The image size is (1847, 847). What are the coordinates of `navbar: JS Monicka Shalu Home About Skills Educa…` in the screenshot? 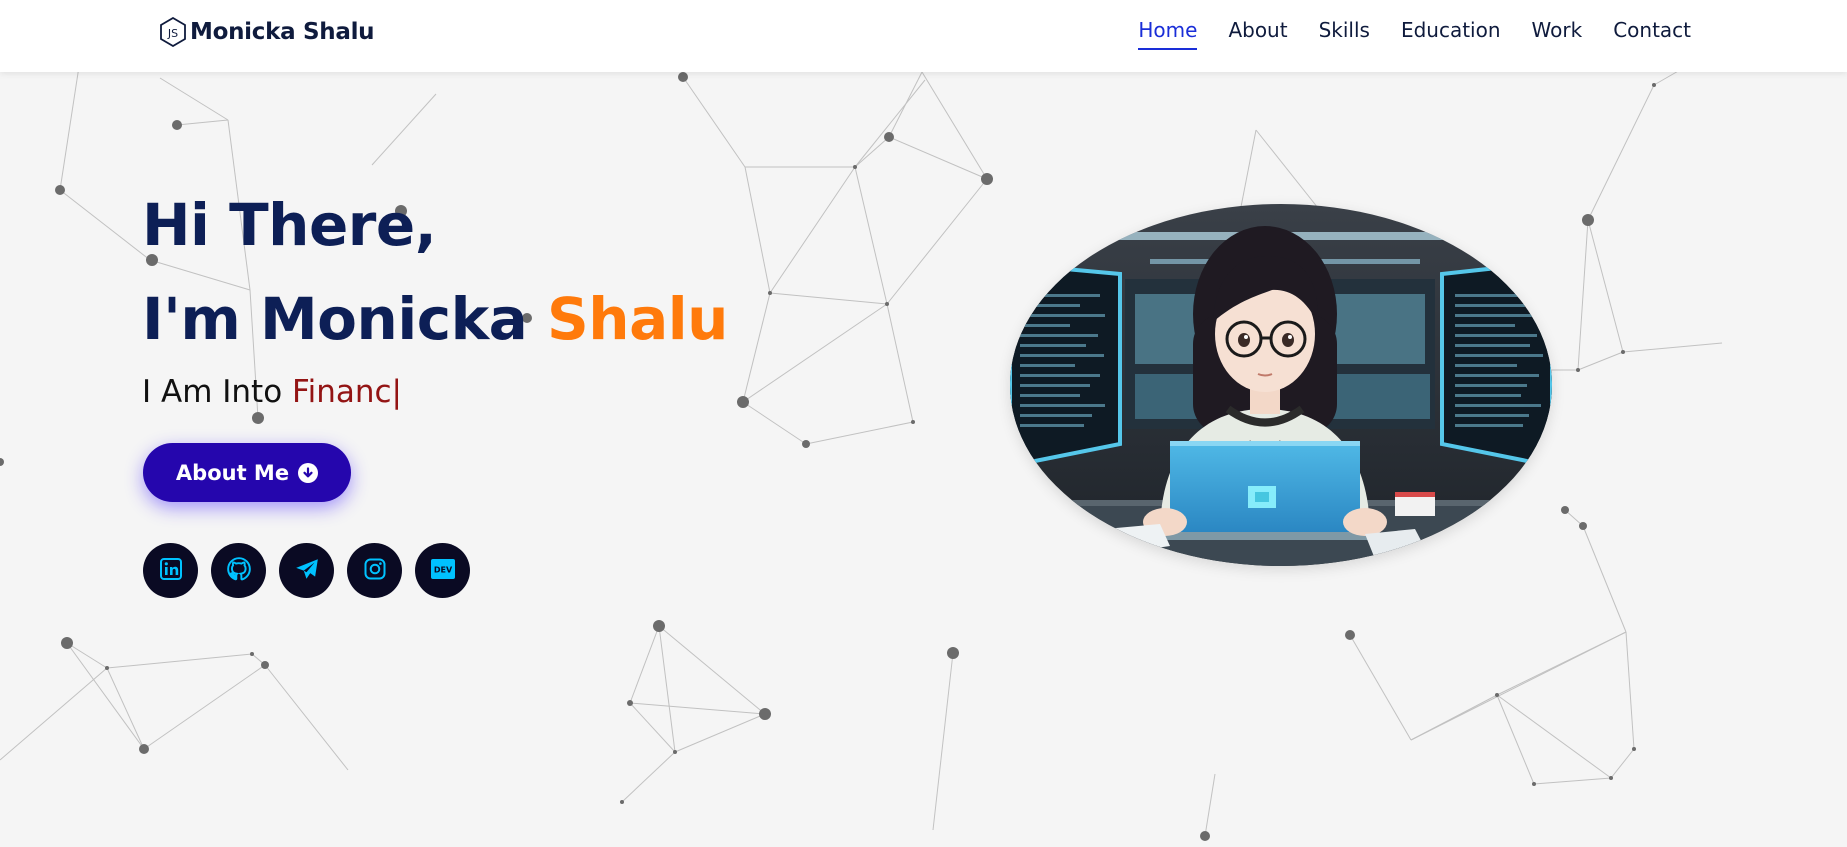 It's located at (923, 36).